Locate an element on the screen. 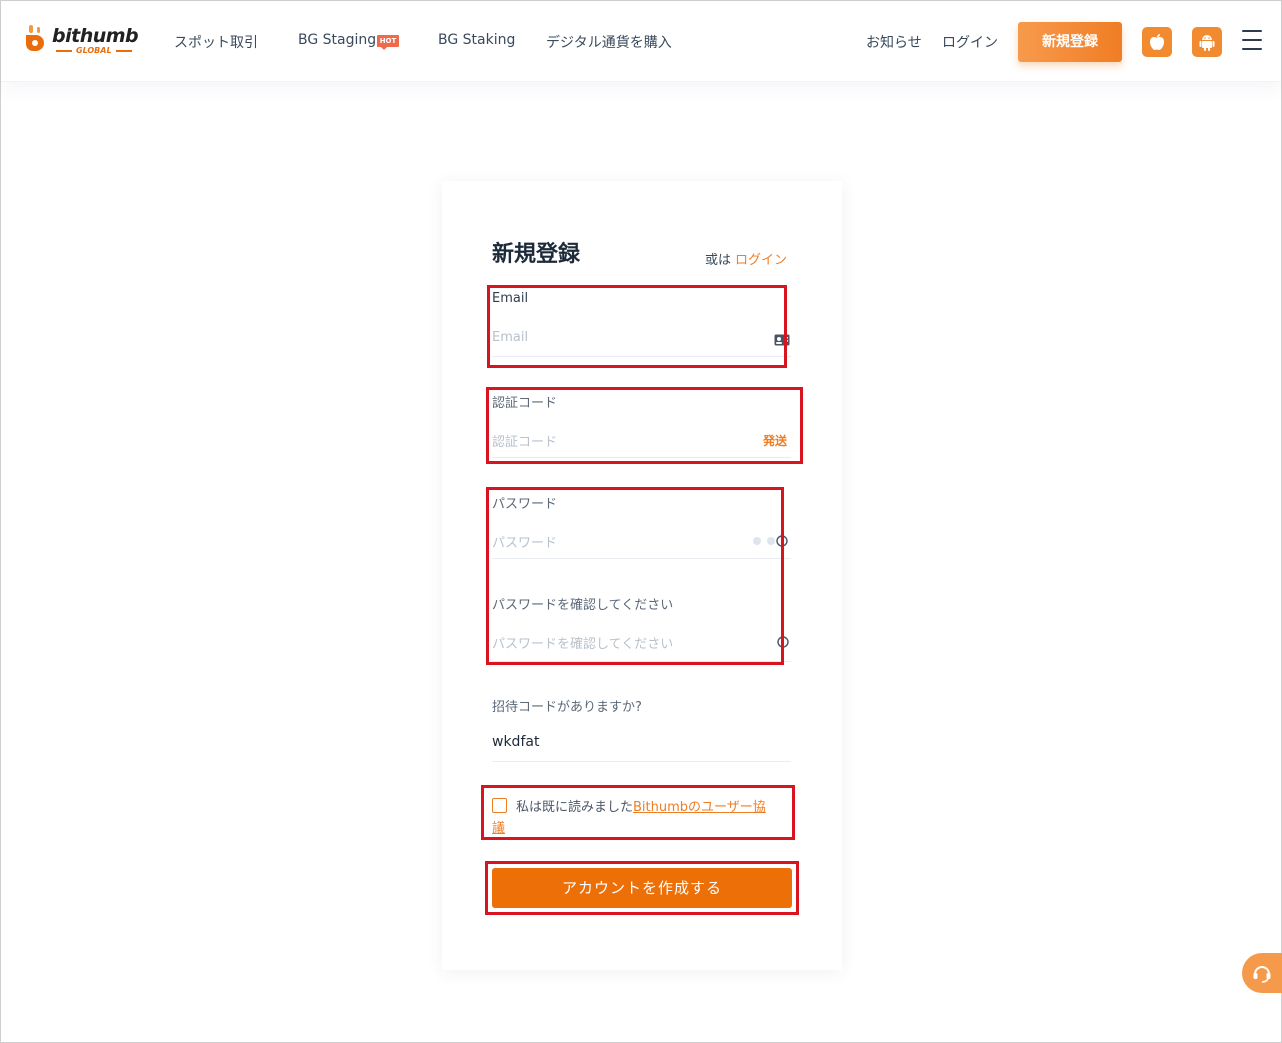 The width and height of the screenshot is (1282, 1043). email-underline is located at coordinates (641, 356).